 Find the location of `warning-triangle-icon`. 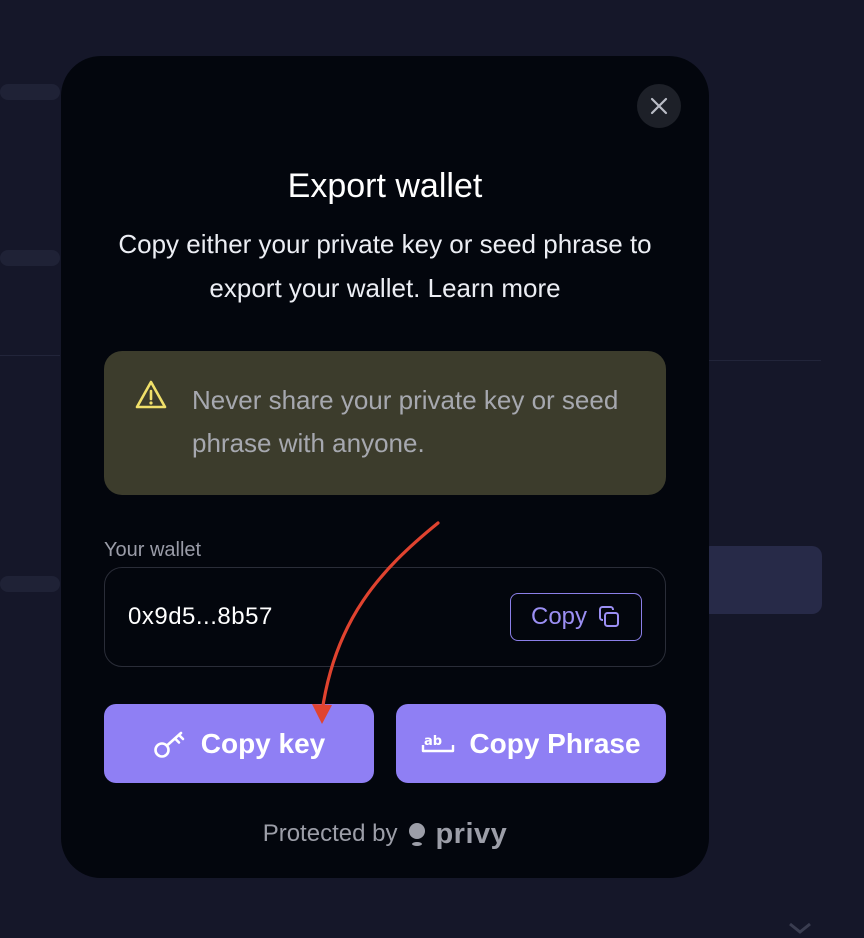

warning-triangle-icon is located at coordinates (151, 394).